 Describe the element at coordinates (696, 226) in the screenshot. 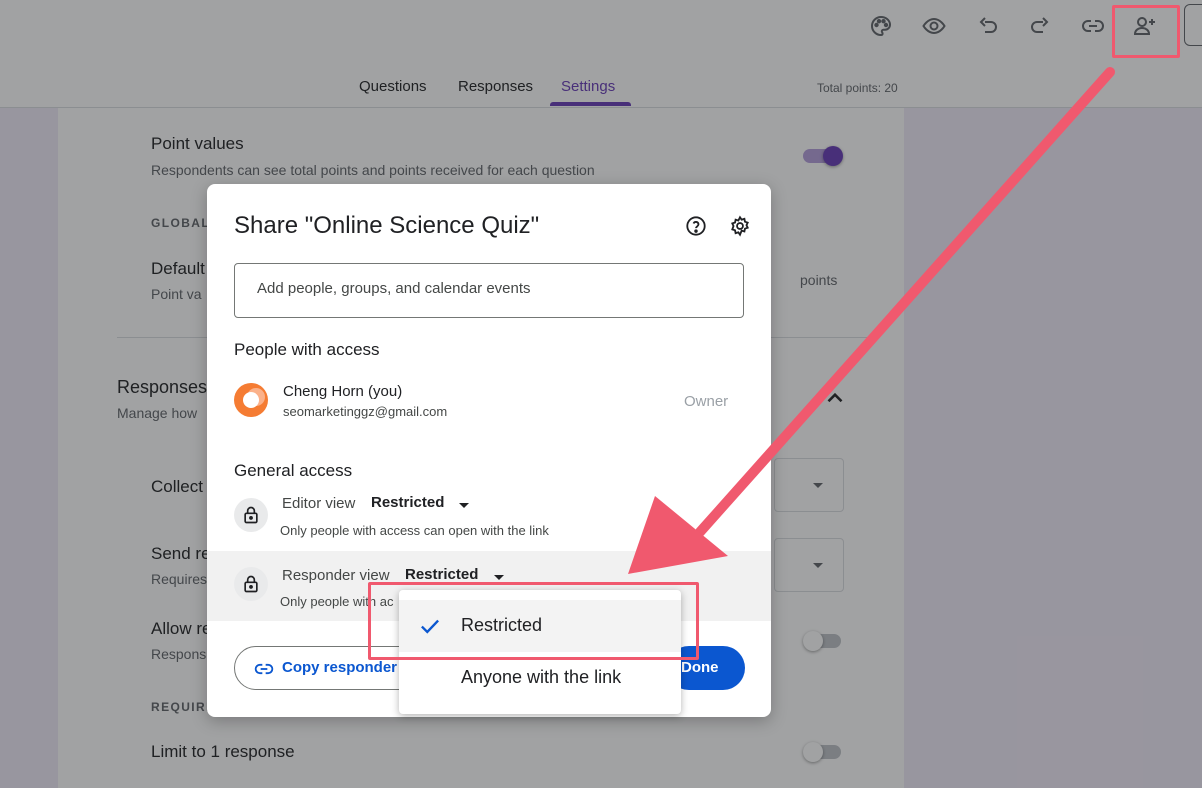

I see `help-icon` at that location.